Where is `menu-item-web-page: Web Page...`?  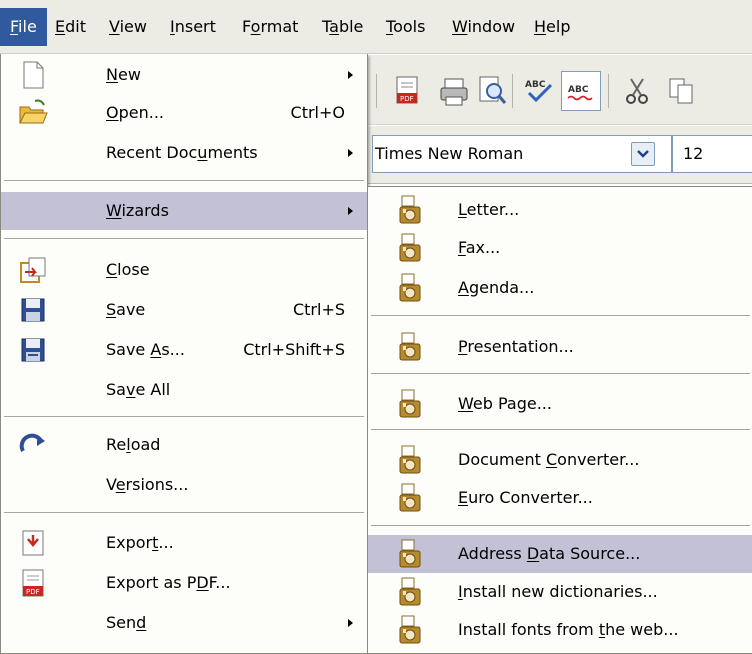
menu-item-web-page: Web Page... is located at coordinates (560, 404).